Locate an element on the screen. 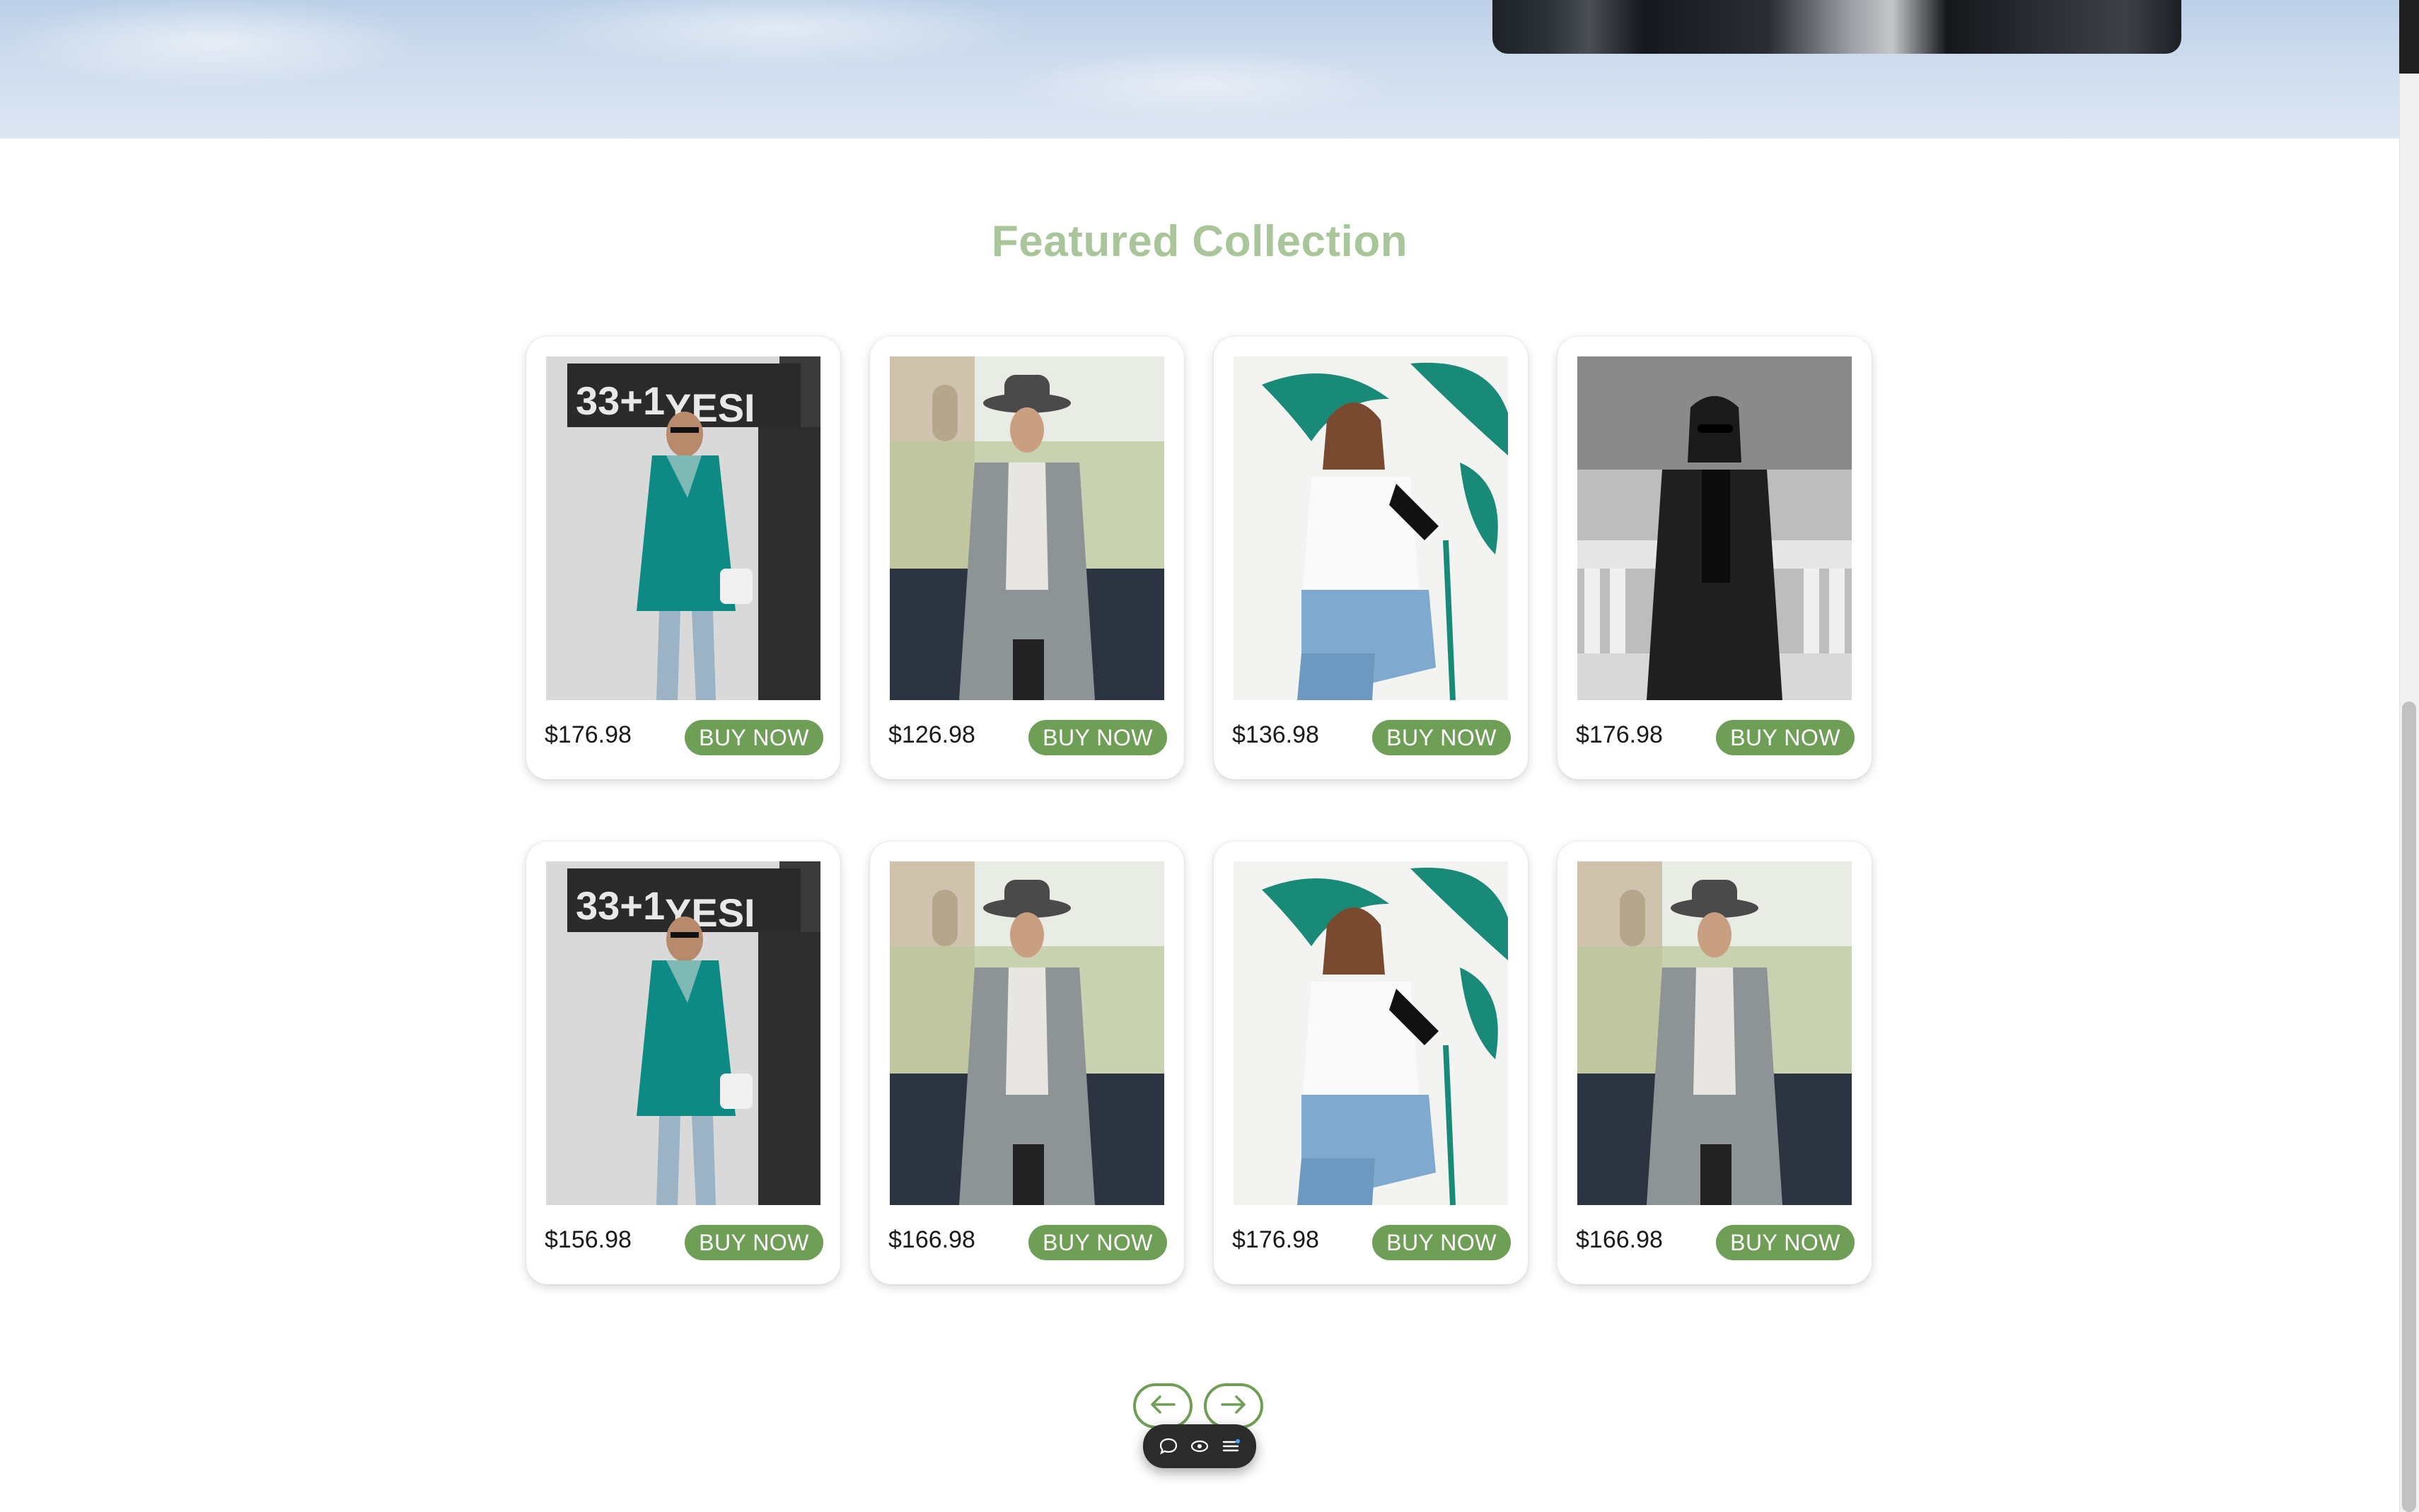  product-price: $136.98 is located at coordinates (1276, 734).